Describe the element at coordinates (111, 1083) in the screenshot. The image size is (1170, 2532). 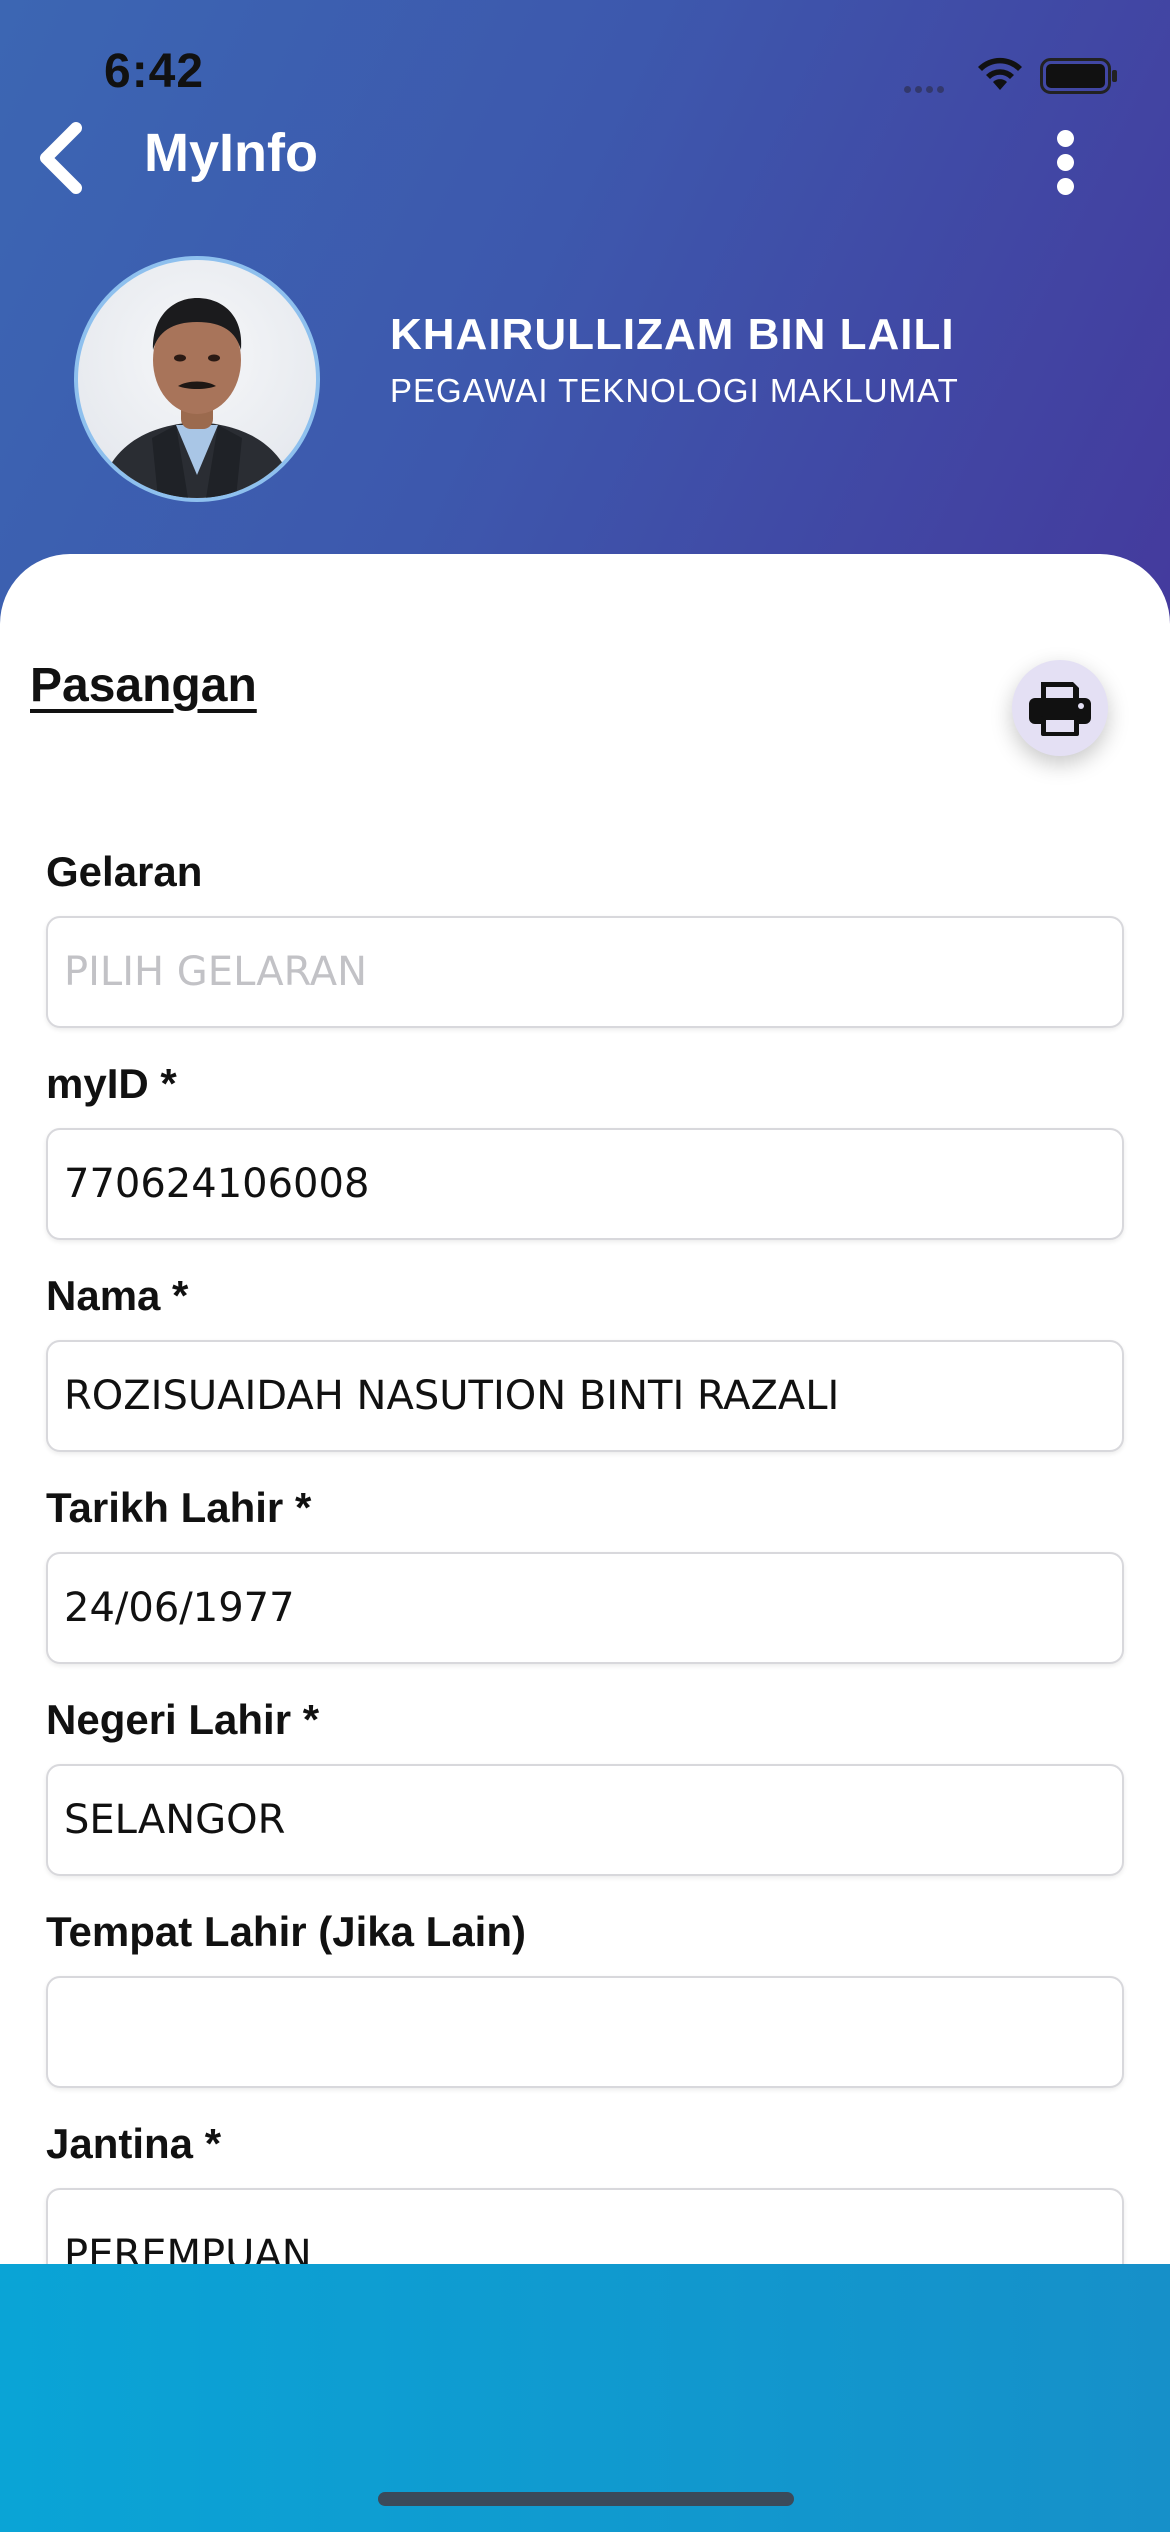
I see `field-label-myid: myID *` at that location.